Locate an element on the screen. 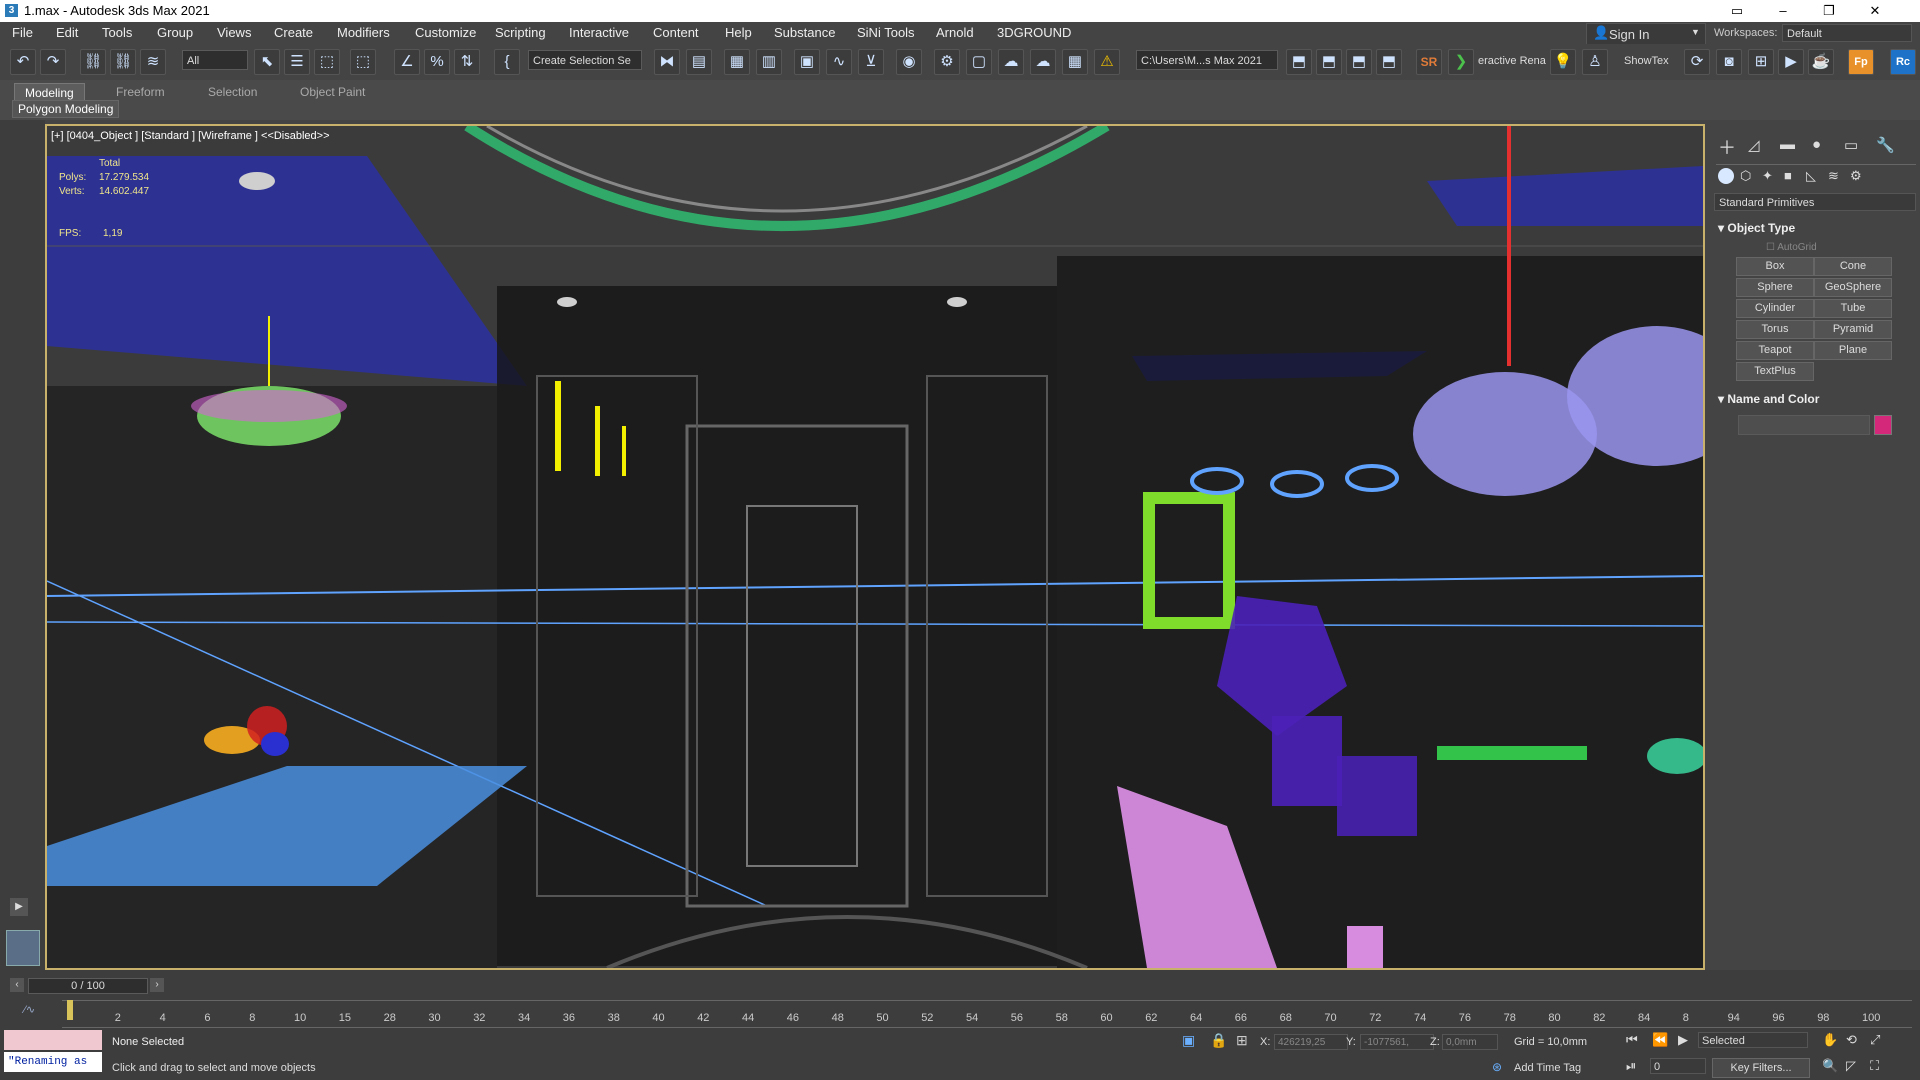 This screenshot has height=1080, width=1920. rect-selection-icon: ⬚ is located at coordinates (327, 62).